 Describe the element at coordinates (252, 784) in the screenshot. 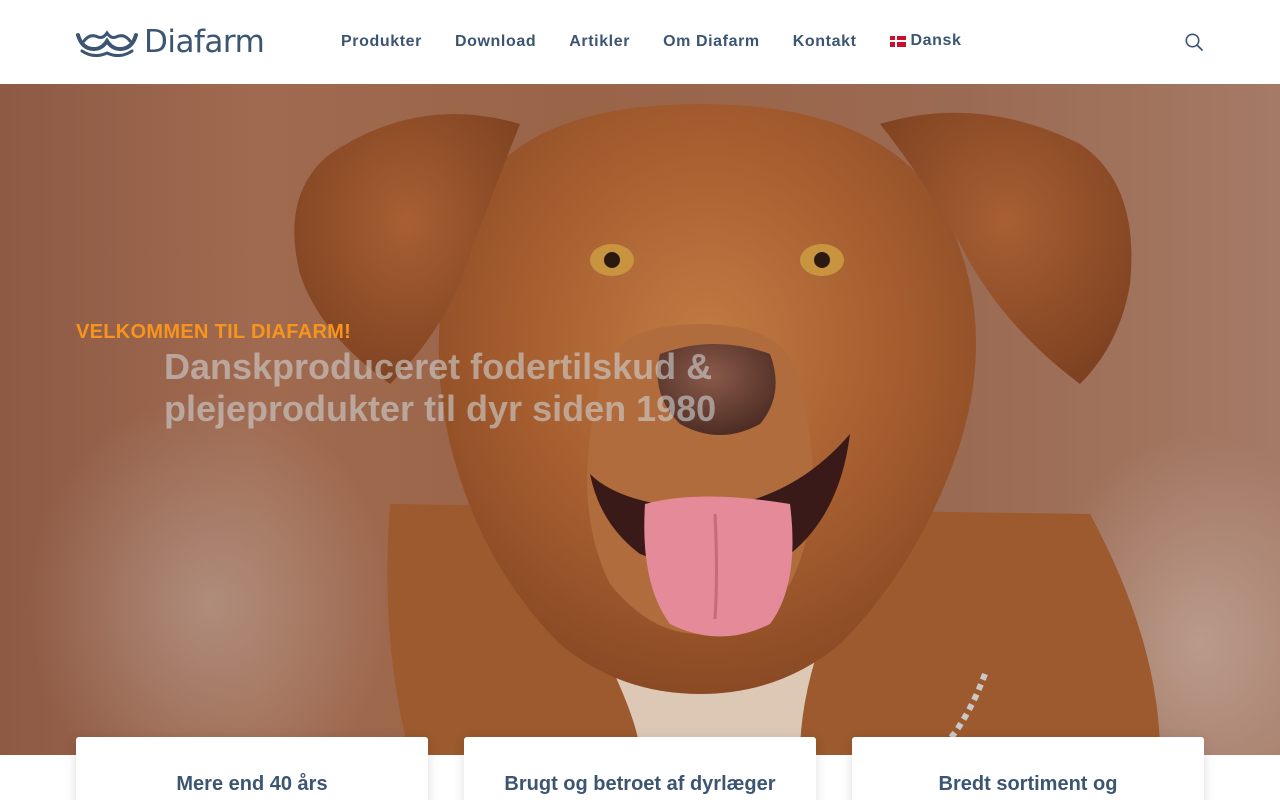

I see `feature-card-title: Mere end 40 års` at that location.